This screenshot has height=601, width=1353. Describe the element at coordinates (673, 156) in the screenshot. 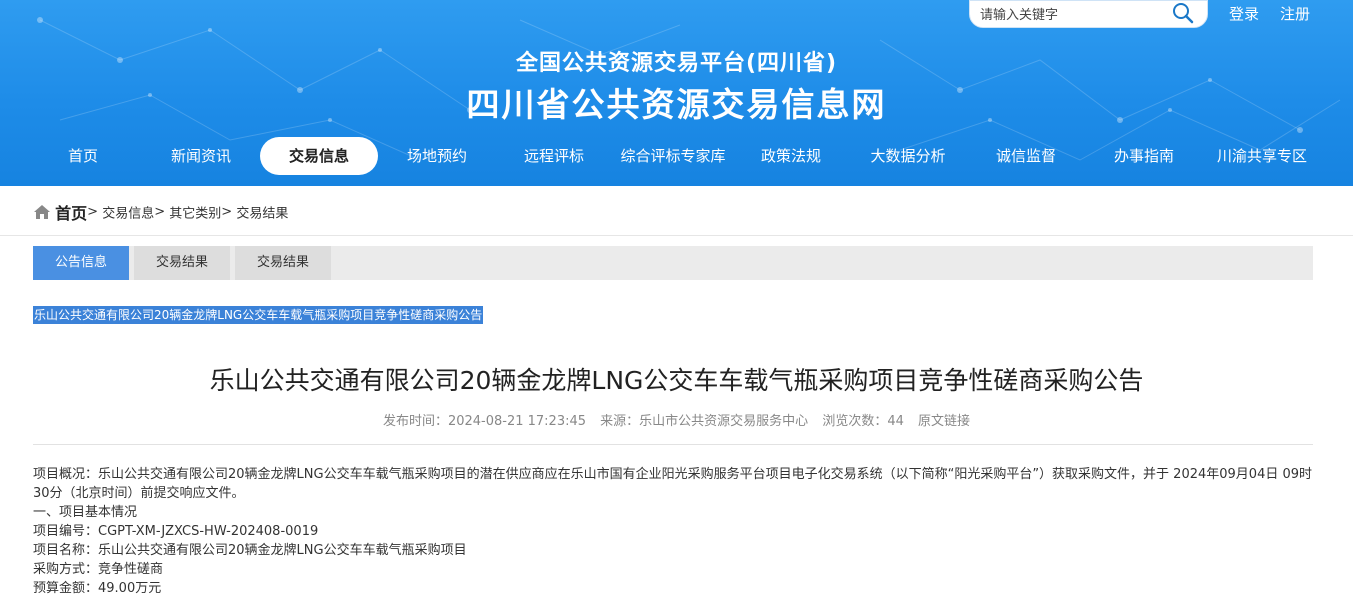

I see `nav-item-expert-pool: 综合评标专家库` at that location.